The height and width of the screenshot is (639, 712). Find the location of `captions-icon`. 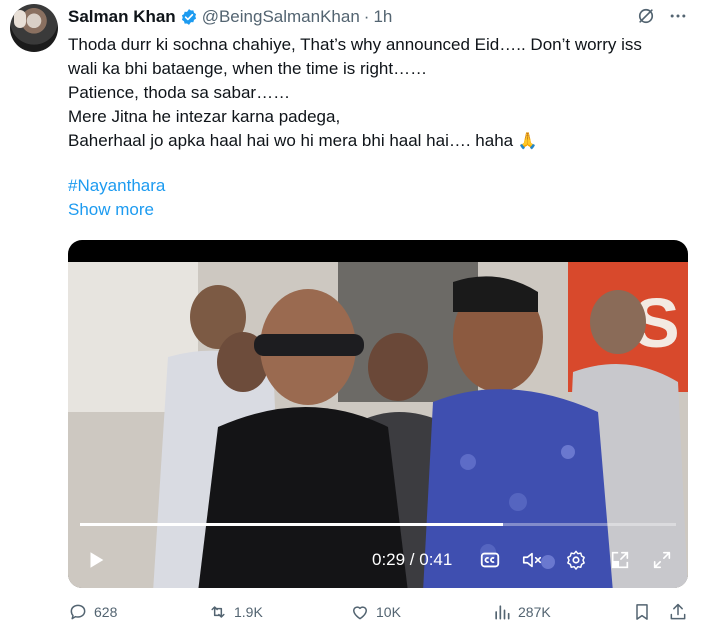

captions-icon is located at coordinates (490, 560).